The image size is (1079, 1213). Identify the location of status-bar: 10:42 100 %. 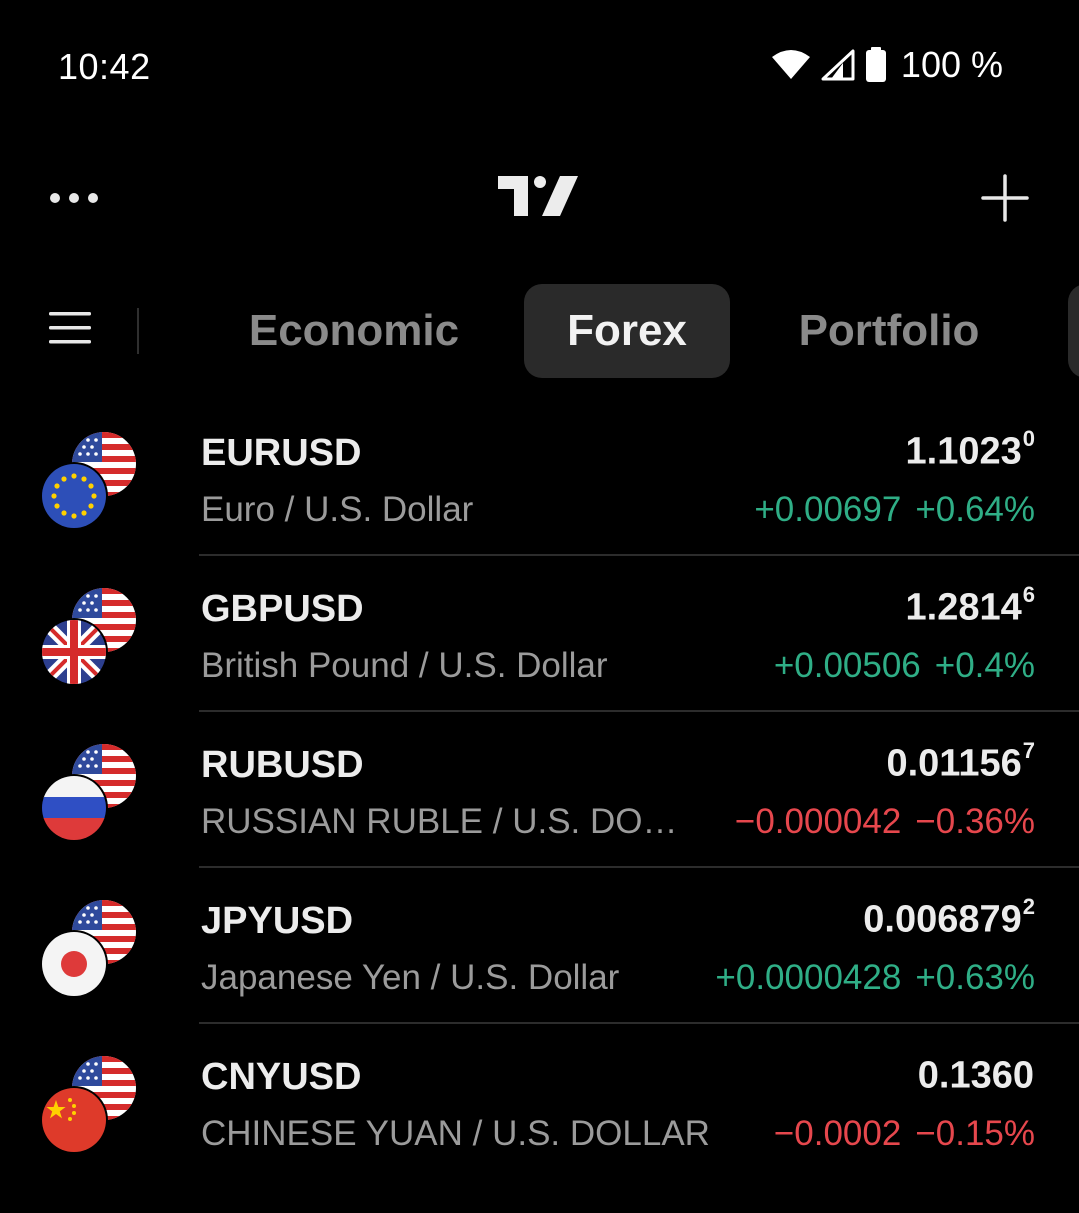
(539, 70).